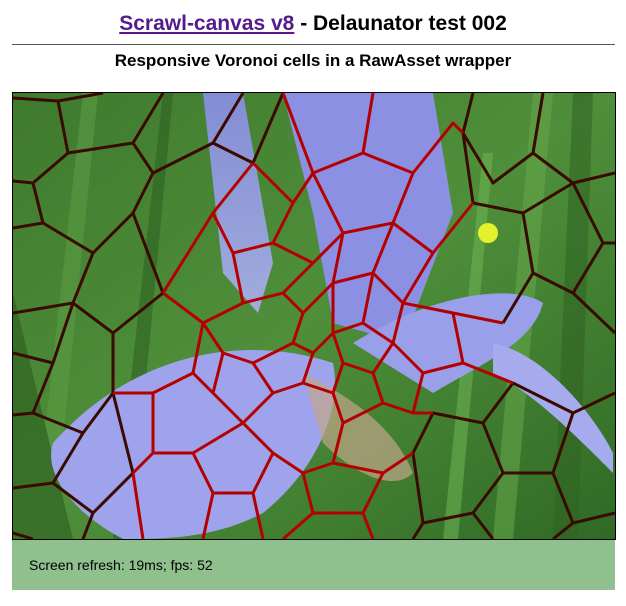  Describe the element at coordinates (121, 565) in the screenshot. I see `screen-refresh-report: Screen refresh: 19ms; fps: 52` at that location.